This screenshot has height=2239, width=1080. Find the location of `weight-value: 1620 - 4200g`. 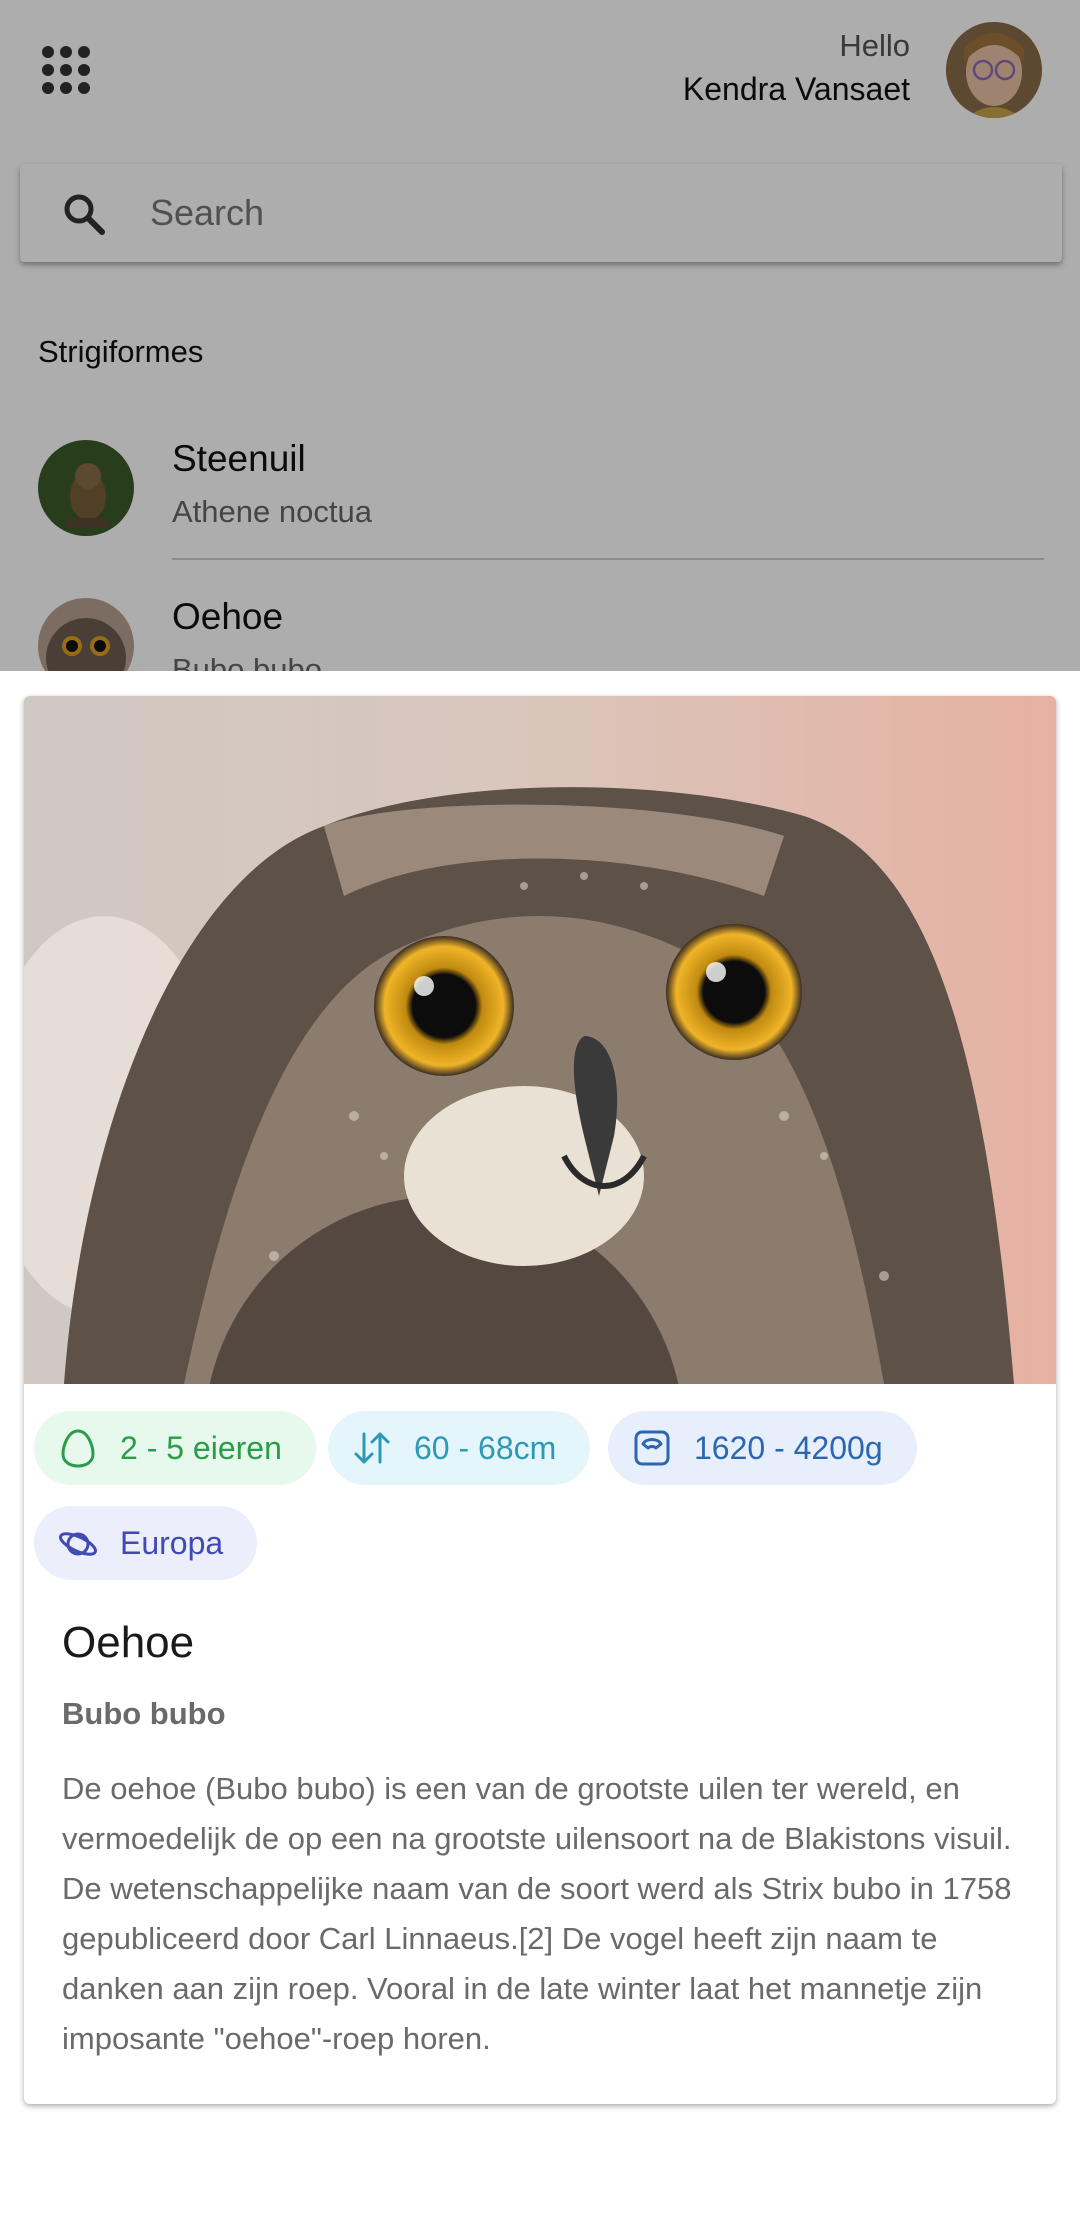

weight-value: 1620 - 4200g is located at coordinates (788, 1447).